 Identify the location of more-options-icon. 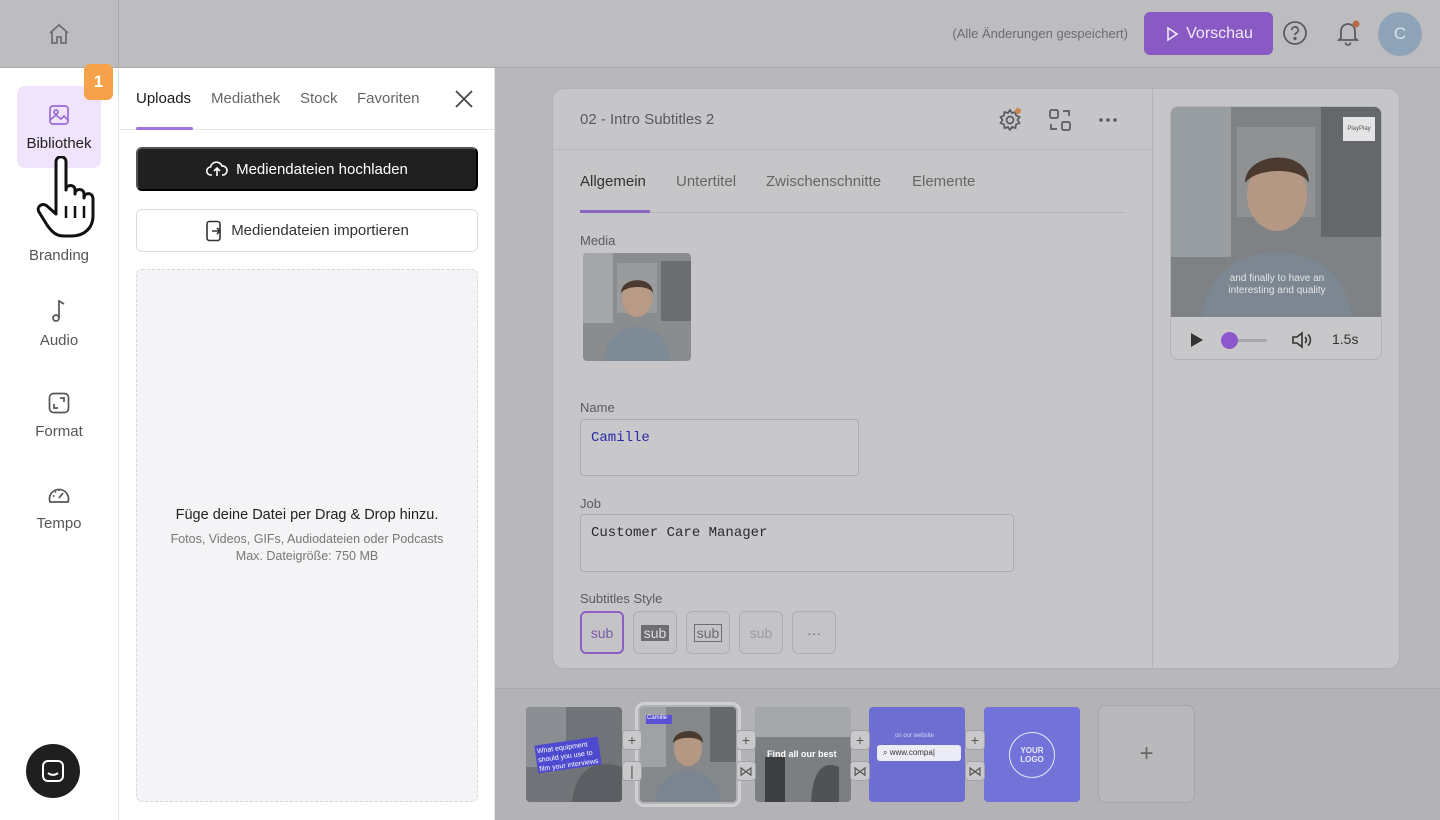
(1108, 120).